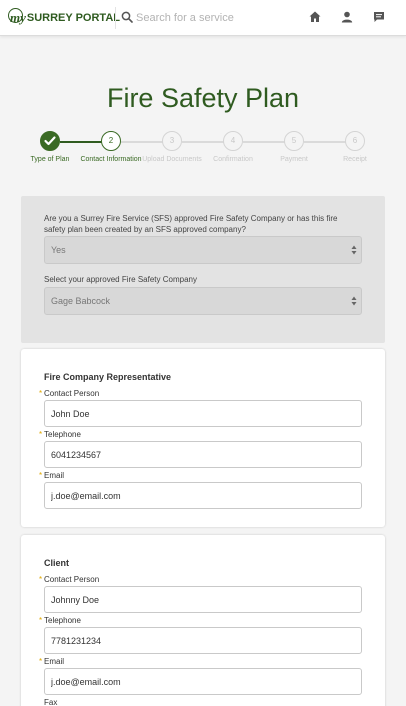 The height and width of the screenshot is (706, 406). I want to click on step-upload-documents: 3 Upload Documents, so click(172, 147).